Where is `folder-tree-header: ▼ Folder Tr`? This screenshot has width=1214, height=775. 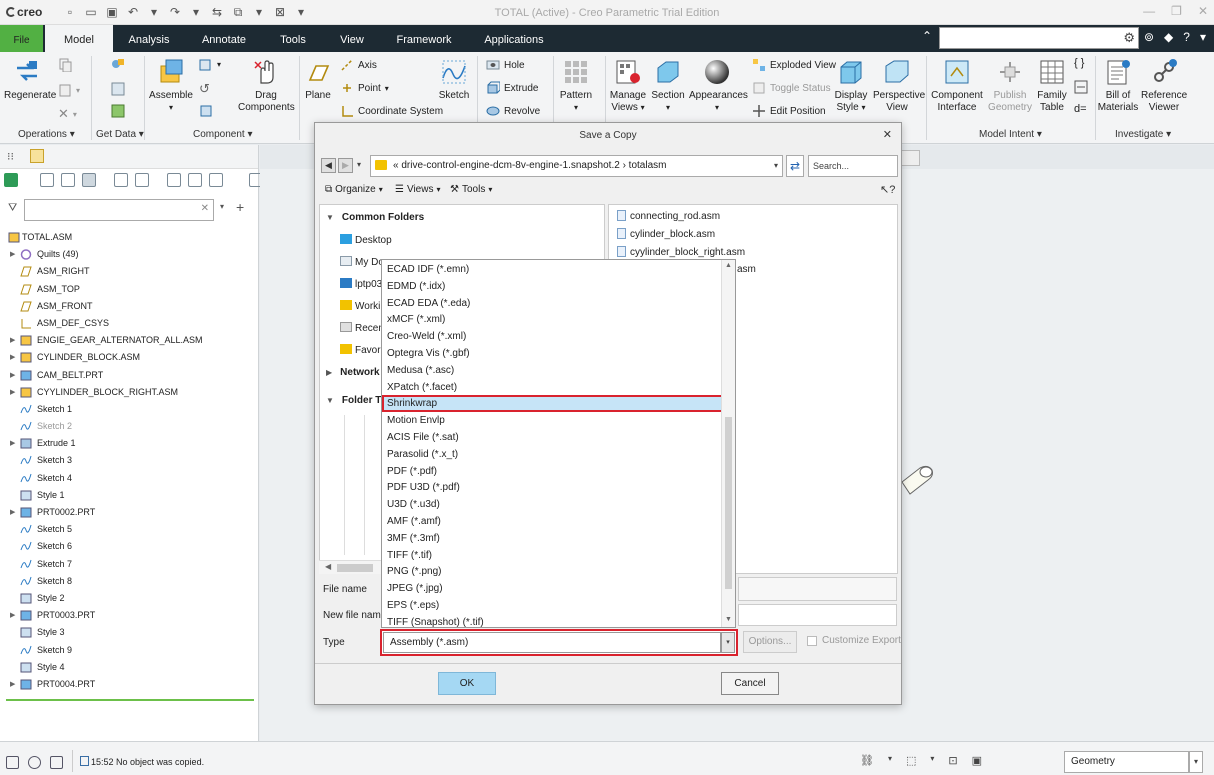 folder-tree-header: ▼ Folder Tr is located at coordinates (355, 400).